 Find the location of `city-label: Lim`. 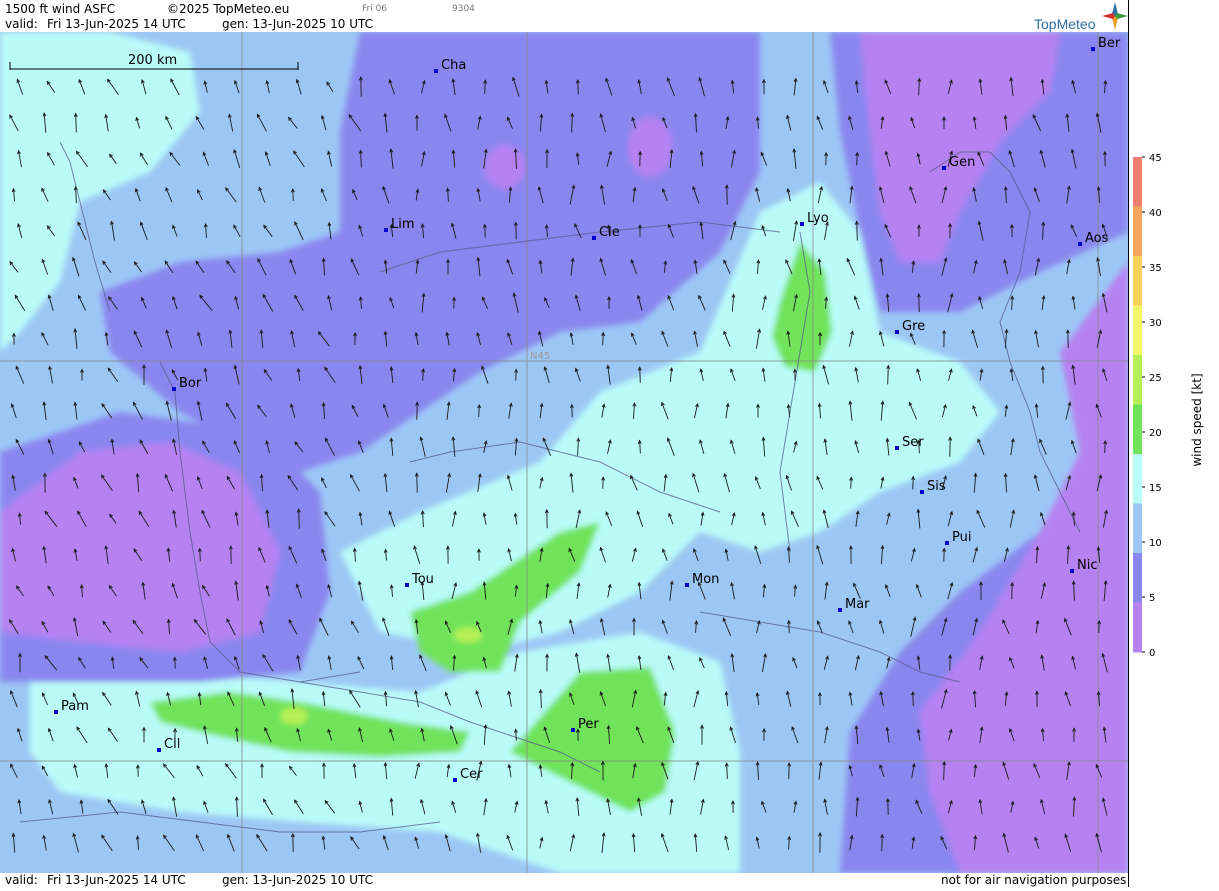

city-label: Lim is located at coordinates (403, 224).